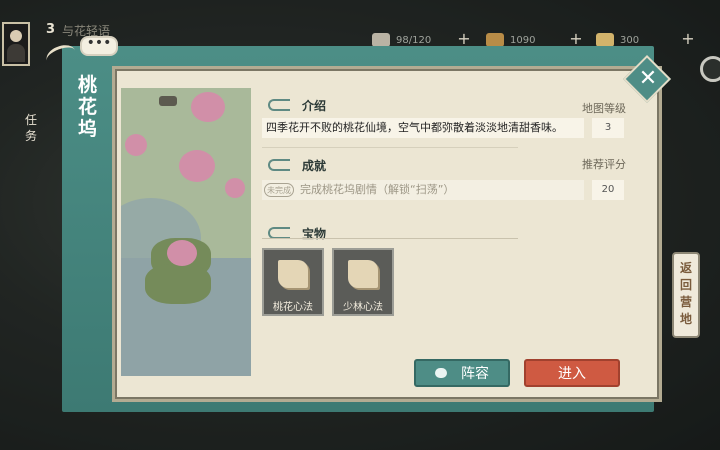 Image resolution: width=720 pixels, height=450 pixels. I want to click on recommend-score-label: 推荐评分, so click(604, 164).